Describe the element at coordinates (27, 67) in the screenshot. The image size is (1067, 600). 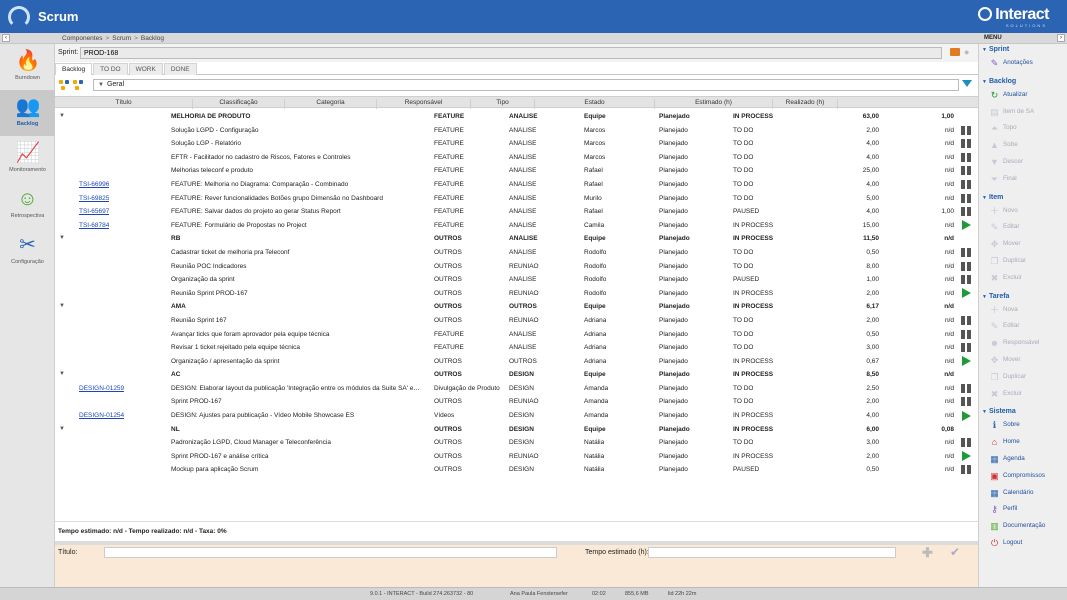
I see `nav-item-burndown: 🔥 Burndown` at that location.